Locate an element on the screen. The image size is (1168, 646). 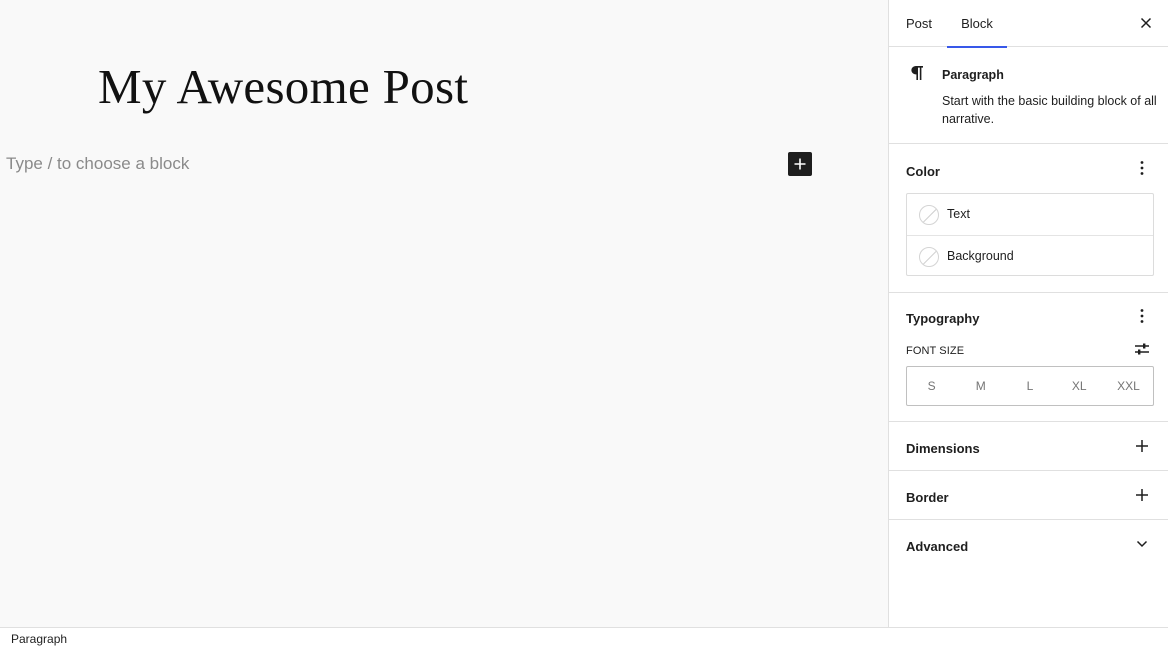
color-panel-title: Color is located at coordinates (923, 171).